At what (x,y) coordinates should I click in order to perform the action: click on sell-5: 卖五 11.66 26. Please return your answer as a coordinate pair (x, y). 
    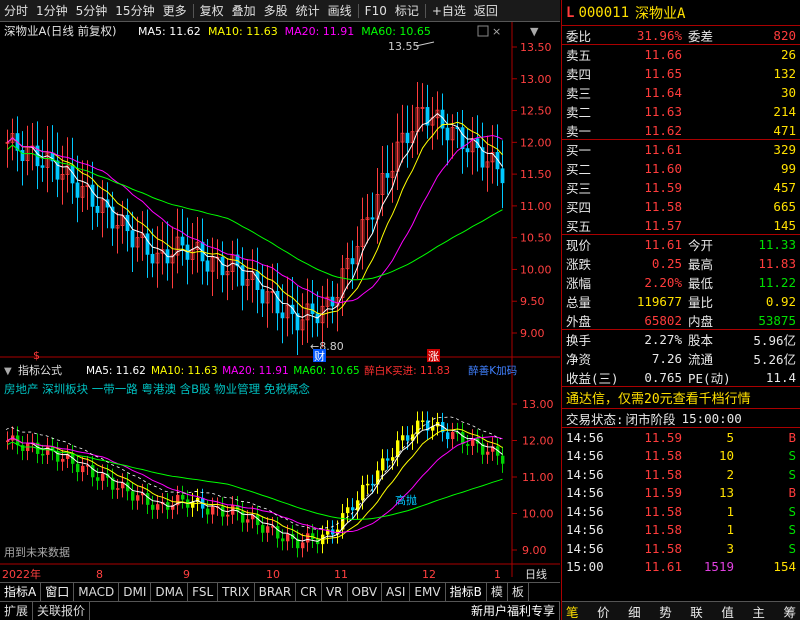
    Looking at the image, I should click on (681, 54).